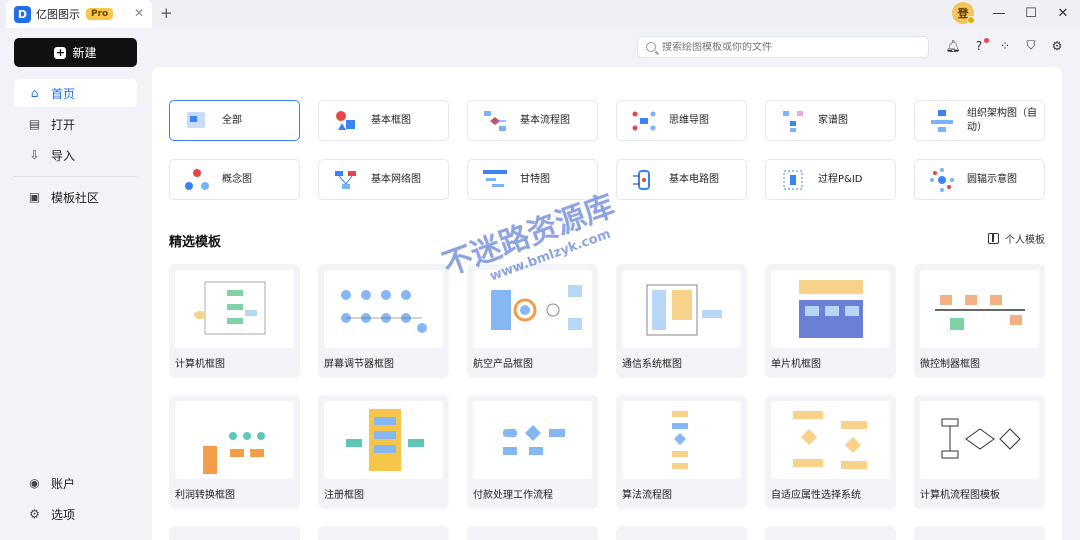 This screenshot has height=540, width=1080. Describe the element at coordinates (63, 93) in the screenshot. I see `sidebar-item-label: 首页` at that location.